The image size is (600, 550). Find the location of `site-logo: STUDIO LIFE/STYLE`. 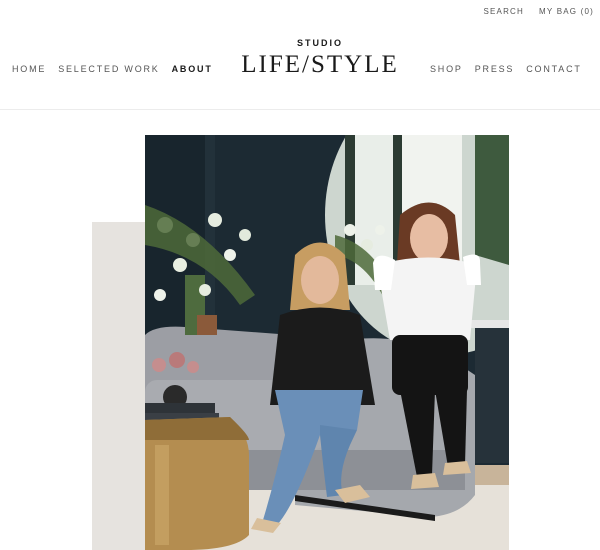

site-logo: STUDIO LIFE/STYLE is located at coordinates (320, 58).